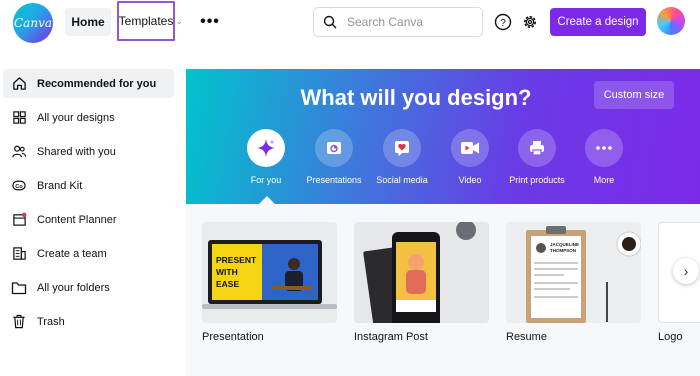 The width and height of the screenshot is (700, 376). What do you see at coordinates (60, 185) in the screenshot?
I see `sidebar-item-label: Brand Kit` at bounding box center [60, 185].